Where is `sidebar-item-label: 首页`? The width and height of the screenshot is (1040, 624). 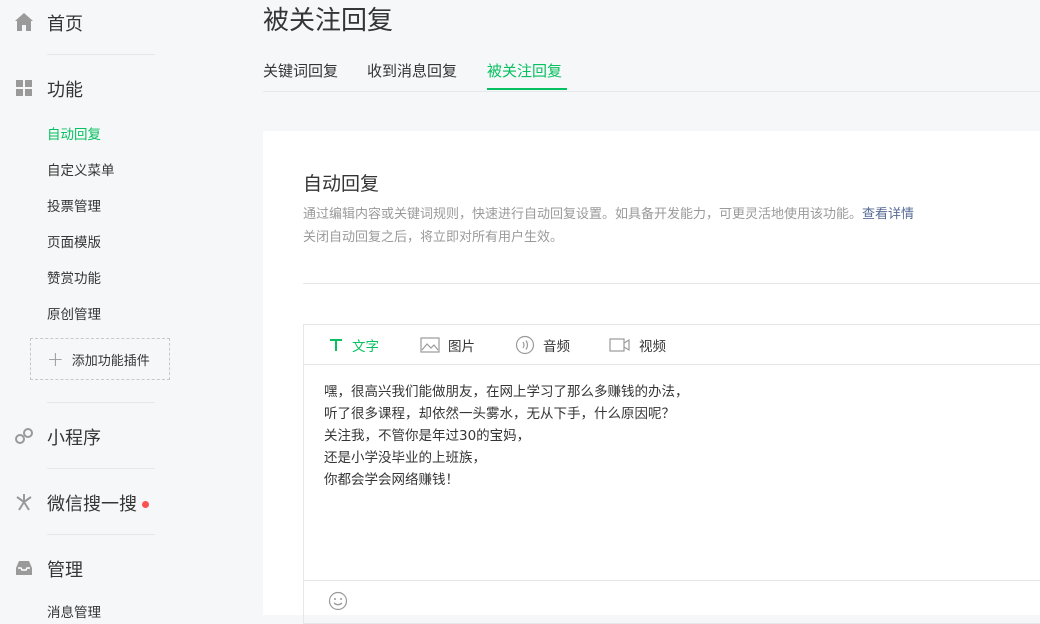
sidebar-item-label: 首页 is located at coordinates (65, 24).